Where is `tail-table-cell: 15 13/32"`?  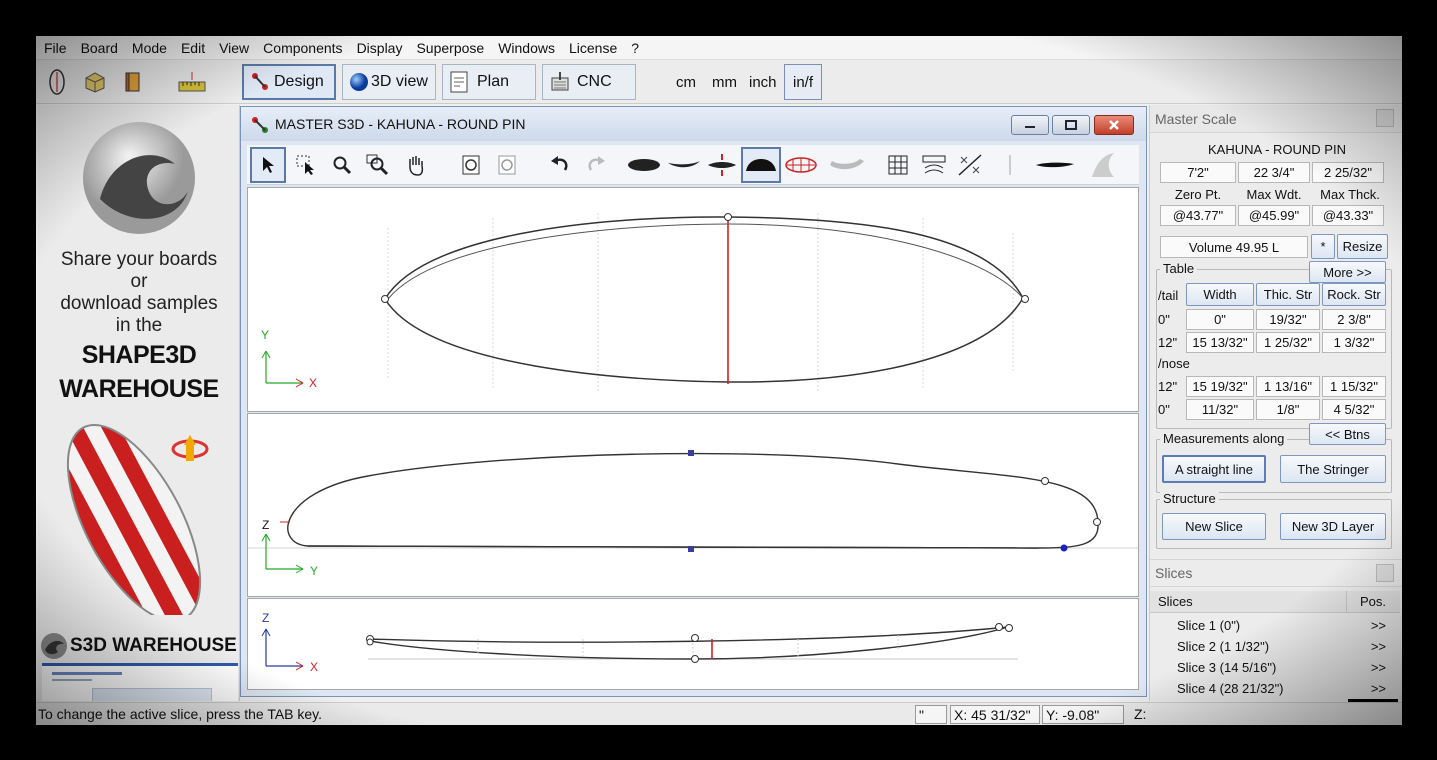
tail-table-cell: 15 13/32" is located at coordinates (1220, 342).